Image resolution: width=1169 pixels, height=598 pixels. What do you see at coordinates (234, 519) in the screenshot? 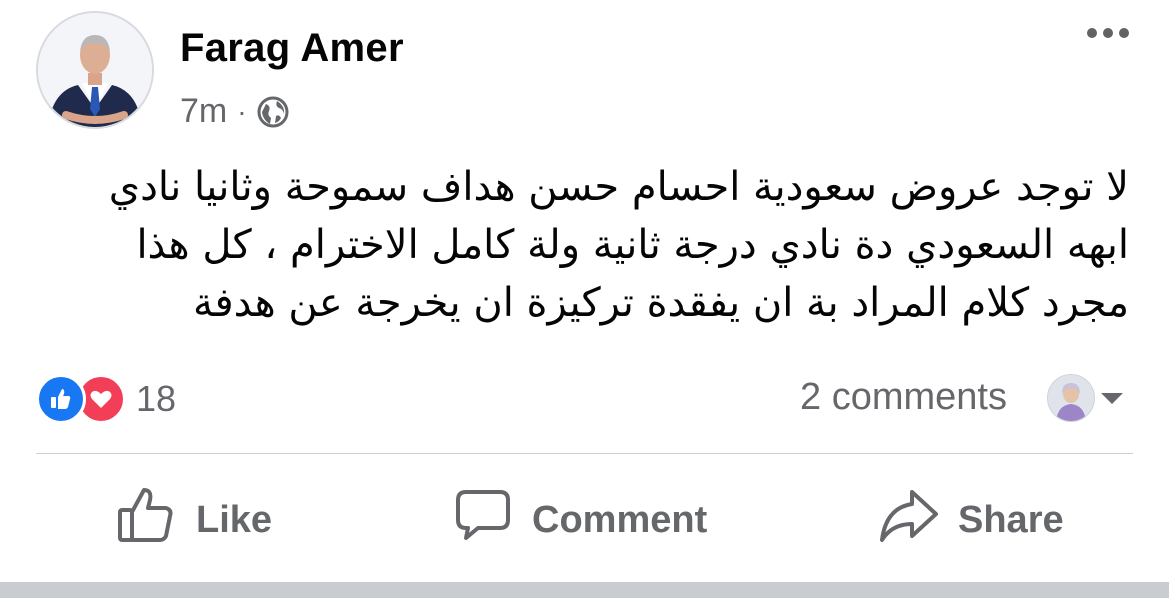
I see `like-label: Like` at bounding box center [234, 519].